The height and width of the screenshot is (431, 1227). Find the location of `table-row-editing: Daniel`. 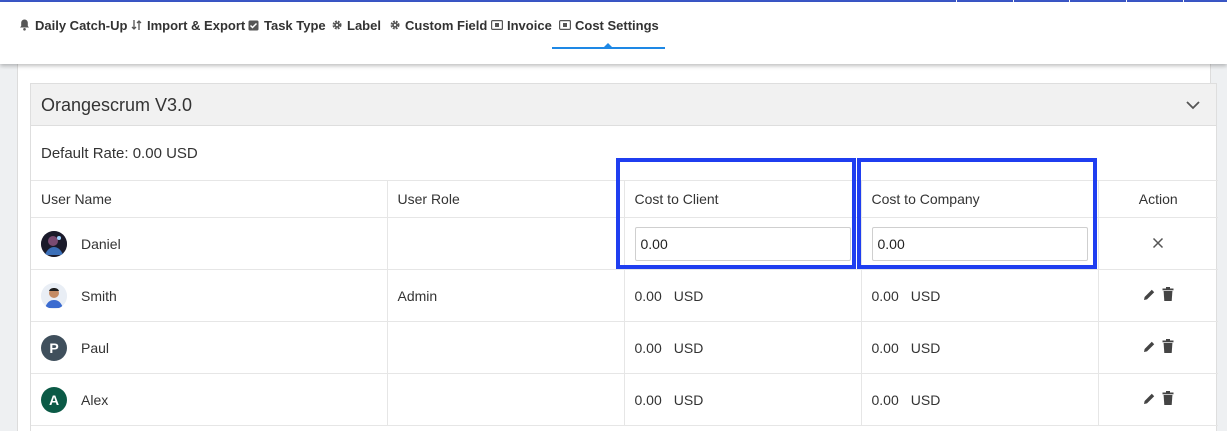

table-row-editing: Daniel is located at coordinates (624, 243).